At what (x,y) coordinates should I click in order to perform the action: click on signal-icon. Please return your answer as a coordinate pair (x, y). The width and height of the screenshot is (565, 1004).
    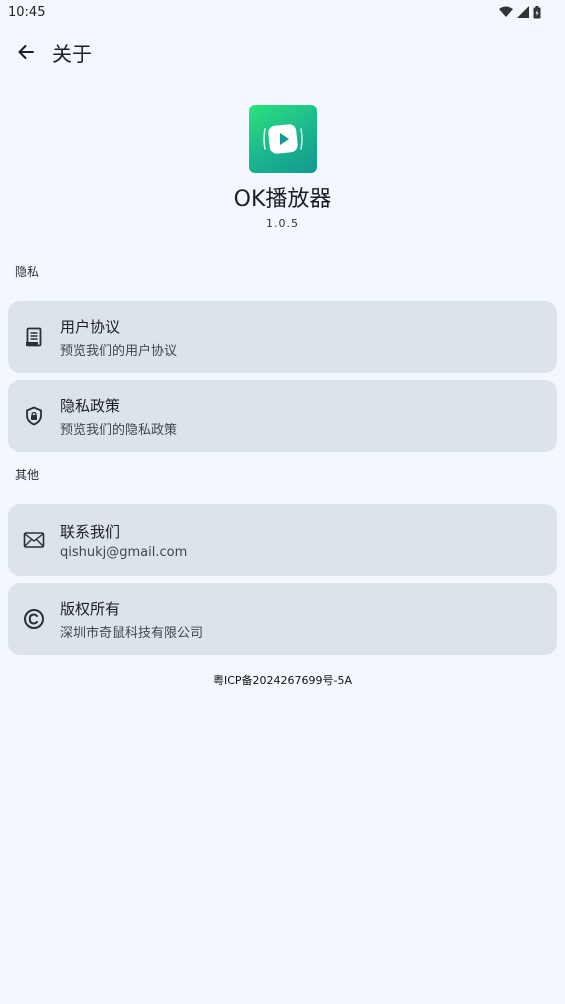
    Looking at the image, I should click on (523, 12).